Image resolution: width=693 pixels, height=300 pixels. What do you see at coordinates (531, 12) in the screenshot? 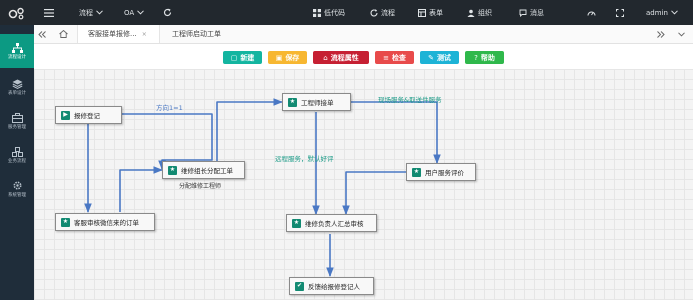
I see `nav-message: 消息` at bounding box center [531, 12].